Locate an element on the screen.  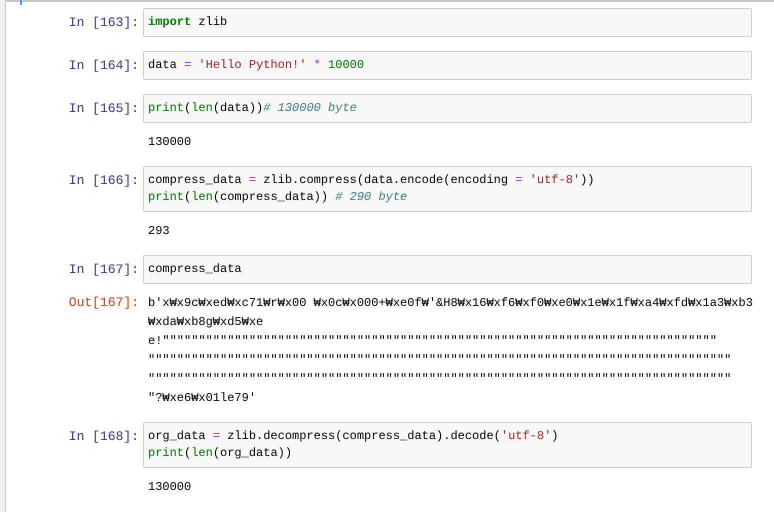
code-input: import zlib is located at coordinates (447, 22).